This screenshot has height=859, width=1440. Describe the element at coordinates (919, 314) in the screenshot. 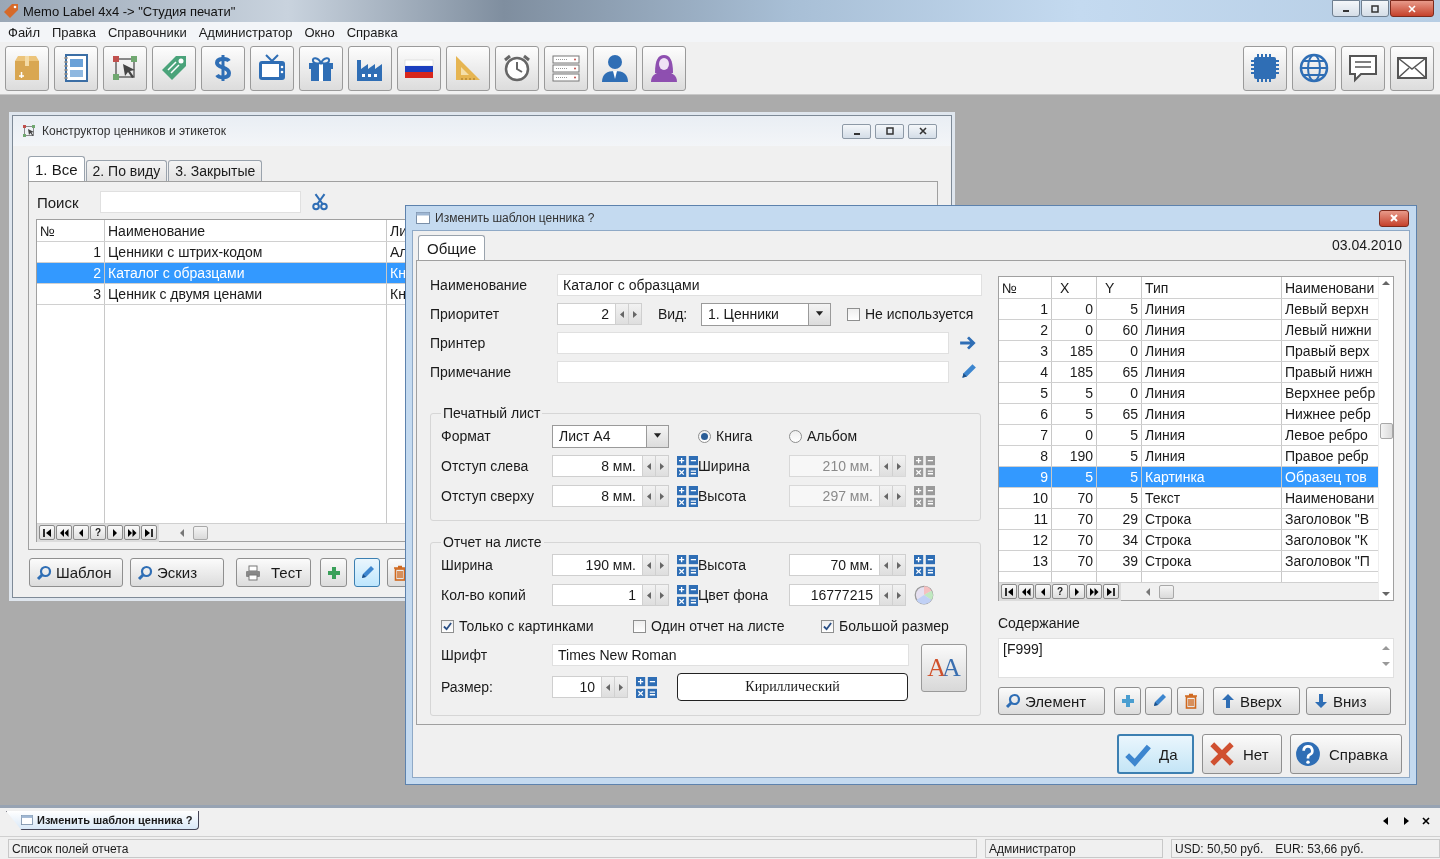

I see `checkbox-label: Не используется` at that location.